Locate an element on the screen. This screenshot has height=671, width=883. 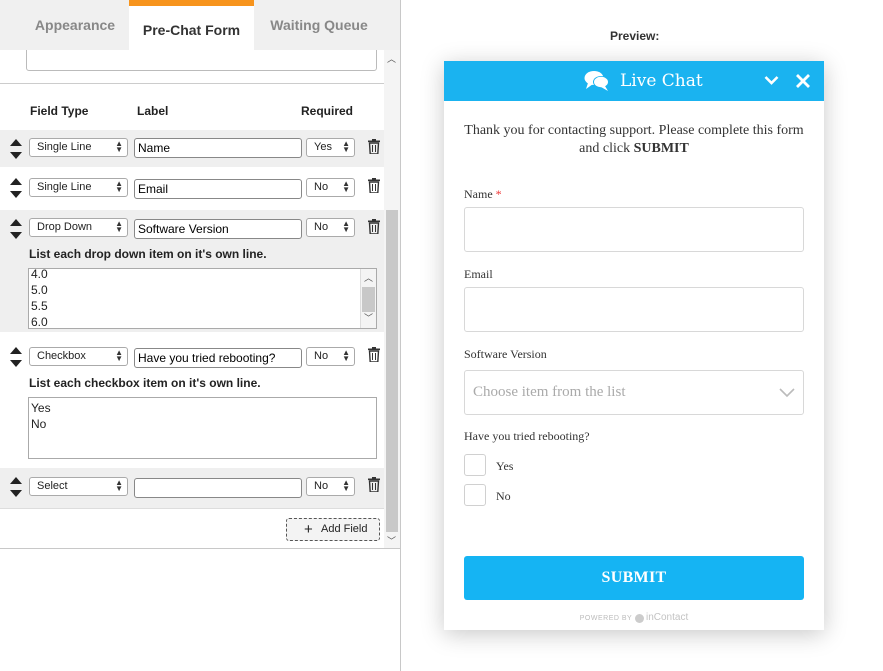
name-input is located at coordinates (634, 229).